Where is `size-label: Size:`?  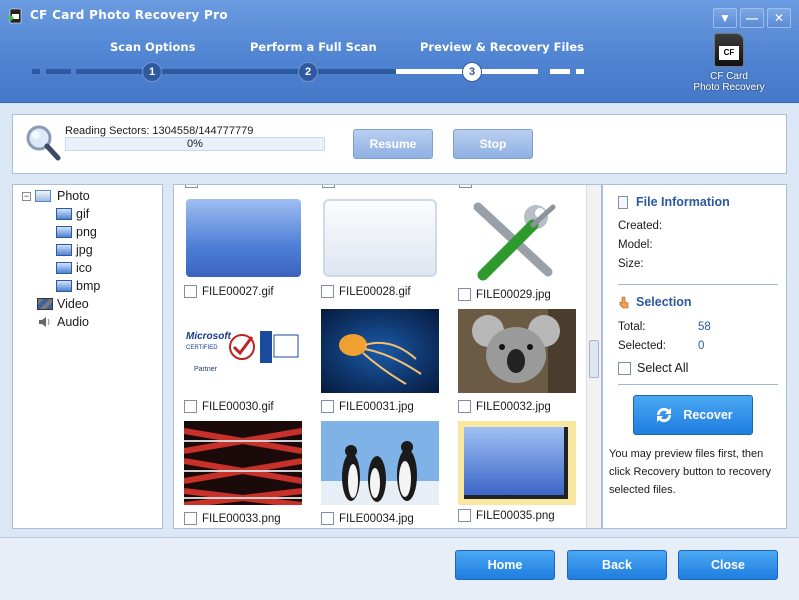 size-label: Size: is located at coordinates (631, 264).